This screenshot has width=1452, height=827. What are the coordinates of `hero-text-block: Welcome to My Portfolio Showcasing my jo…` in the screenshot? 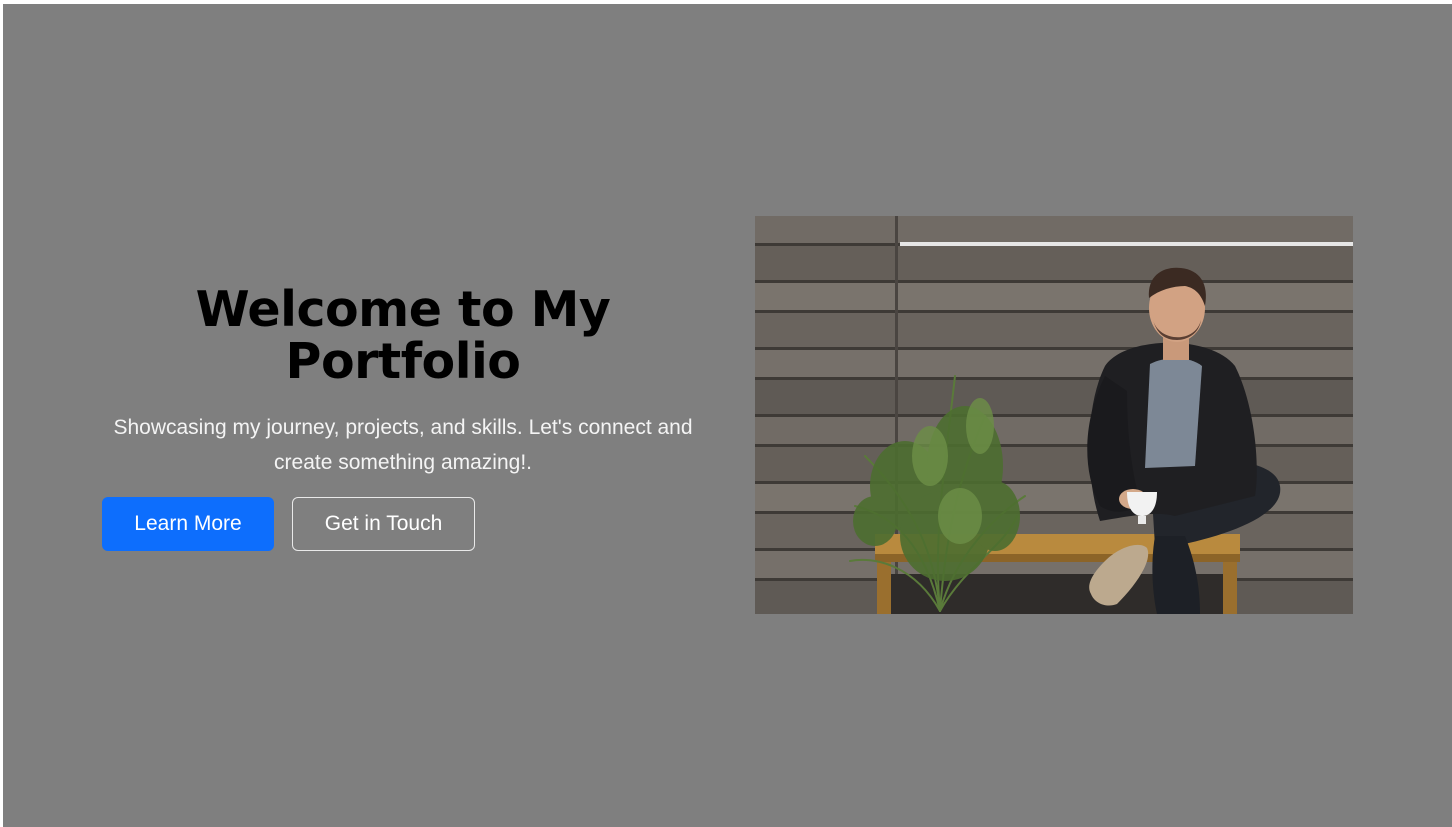 It's located at (403, 382).